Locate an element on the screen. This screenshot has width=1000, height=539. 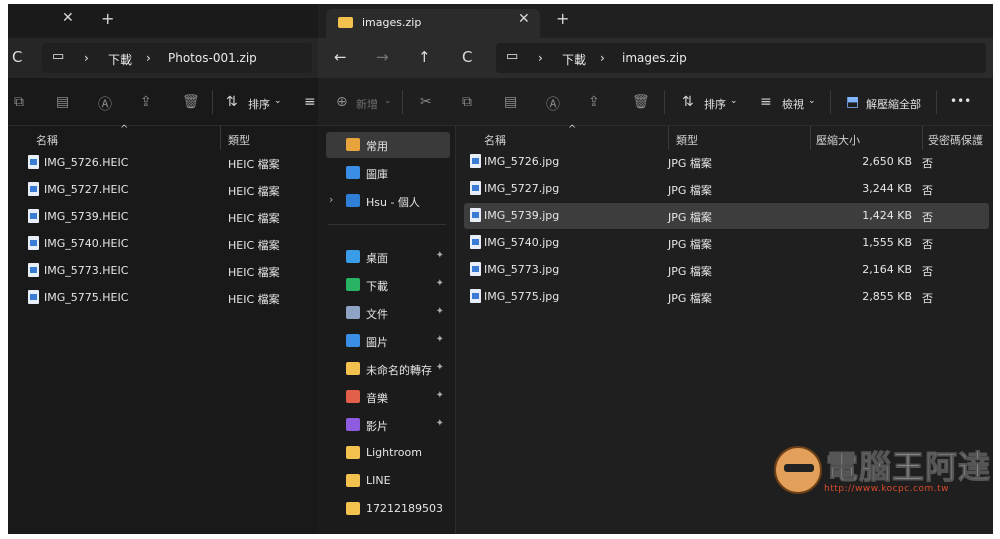
sidebar-item: 影片 ✦ is located at coordinates (388, 425).